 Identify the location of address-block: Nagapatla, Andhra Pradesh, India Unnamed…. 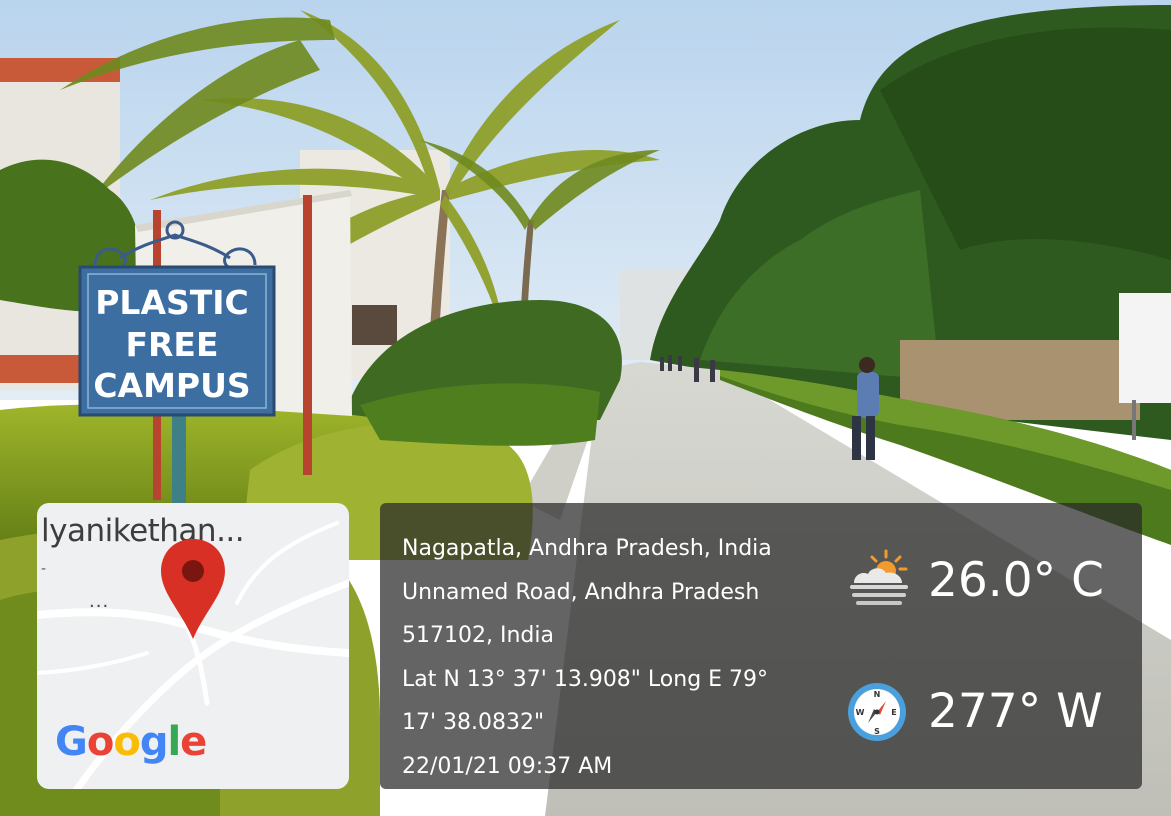
(632, 658).